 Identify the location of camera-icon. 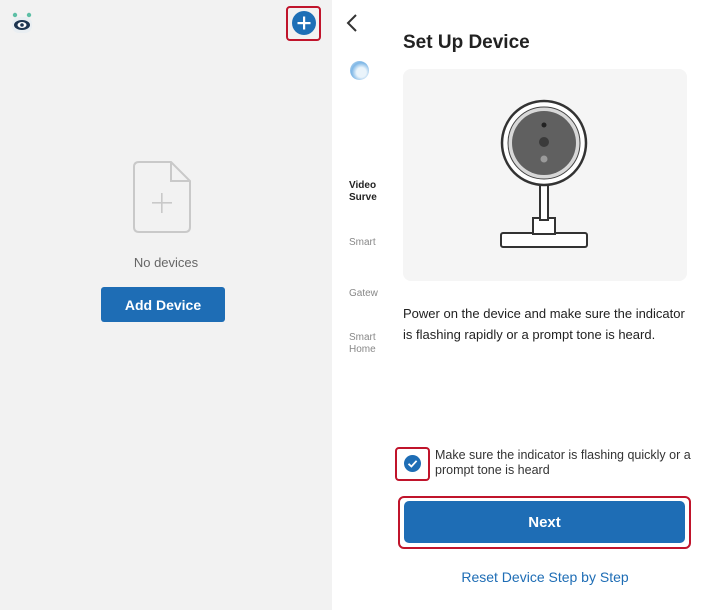
(544, 173).